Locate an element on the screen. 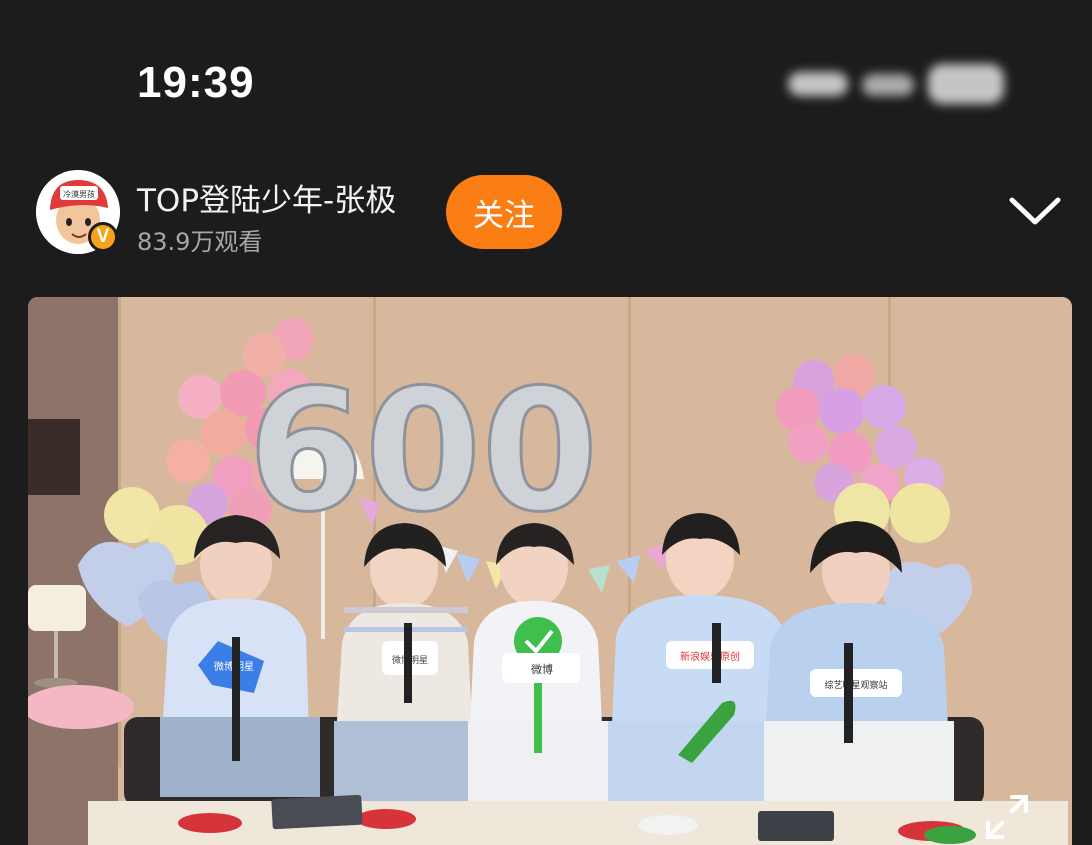 Image resolution: width=1092 pixels, height=845 pixels. battery-icon is located at coordinates (966, 84).